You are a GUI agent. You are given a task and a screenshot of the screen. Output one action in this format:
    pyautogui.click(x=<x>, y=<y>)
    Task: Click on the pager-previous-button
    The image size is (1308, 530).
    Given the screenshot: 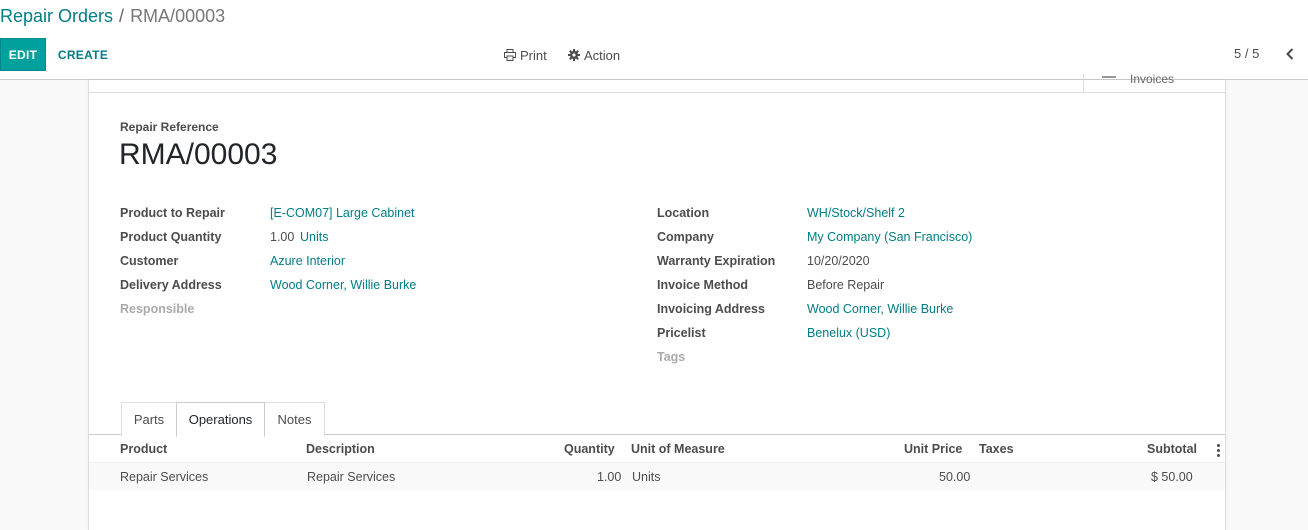 What is the action you would take?
    pyautogui.click(x=1290, y=54)
    